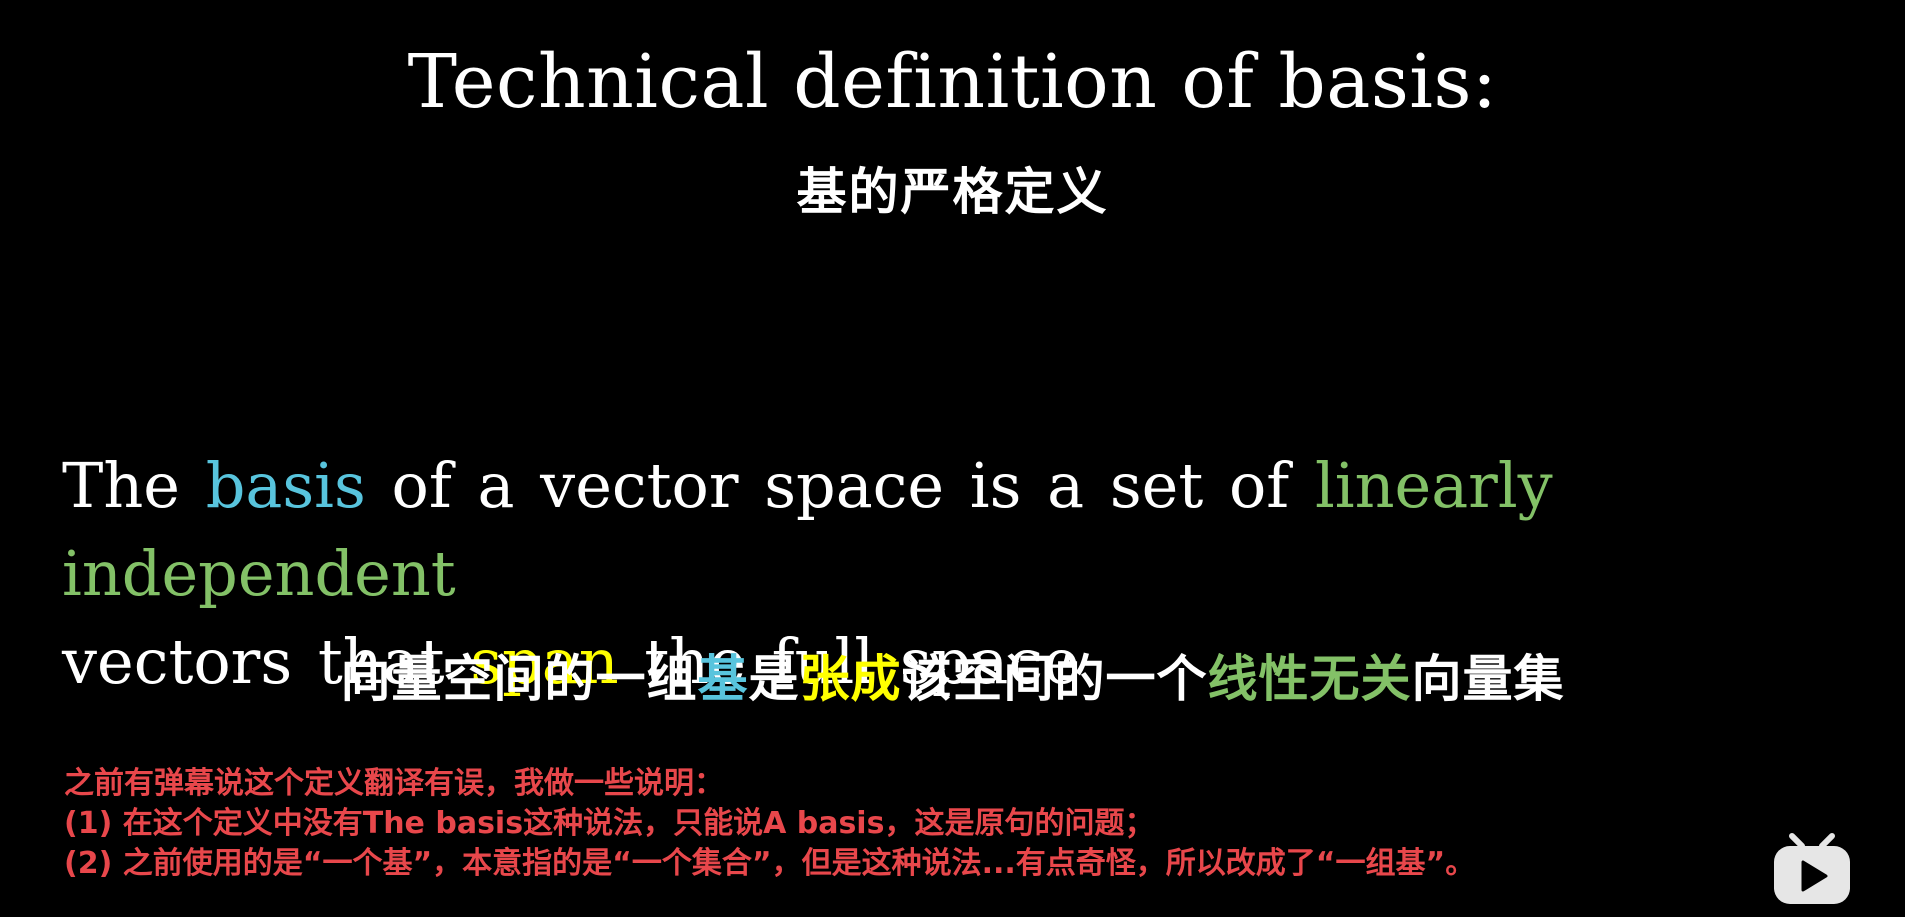  Describe the element at coordinates (952, 192) in the screenshot. I see `slide-subtitle-cn: 基的严格定义` at that location.